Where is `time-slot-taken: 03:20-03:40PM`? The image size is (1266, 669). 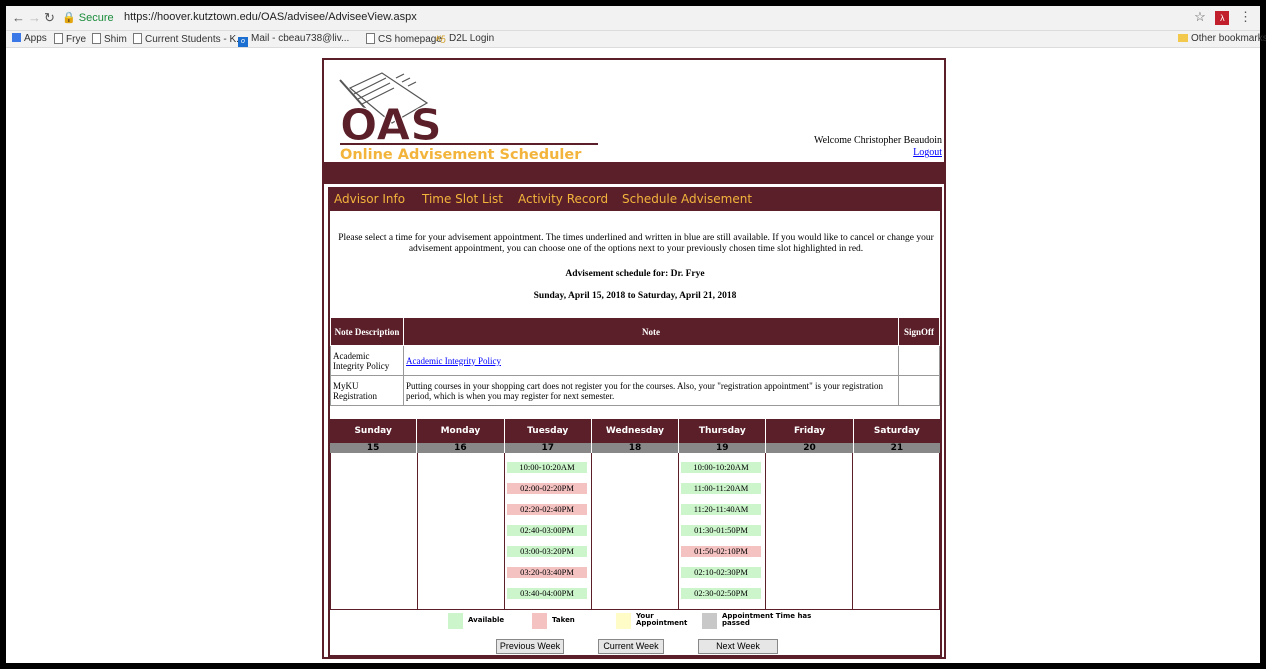
time-slot-taken: 03:20-03:40PM is located at coordinates (547, 572).